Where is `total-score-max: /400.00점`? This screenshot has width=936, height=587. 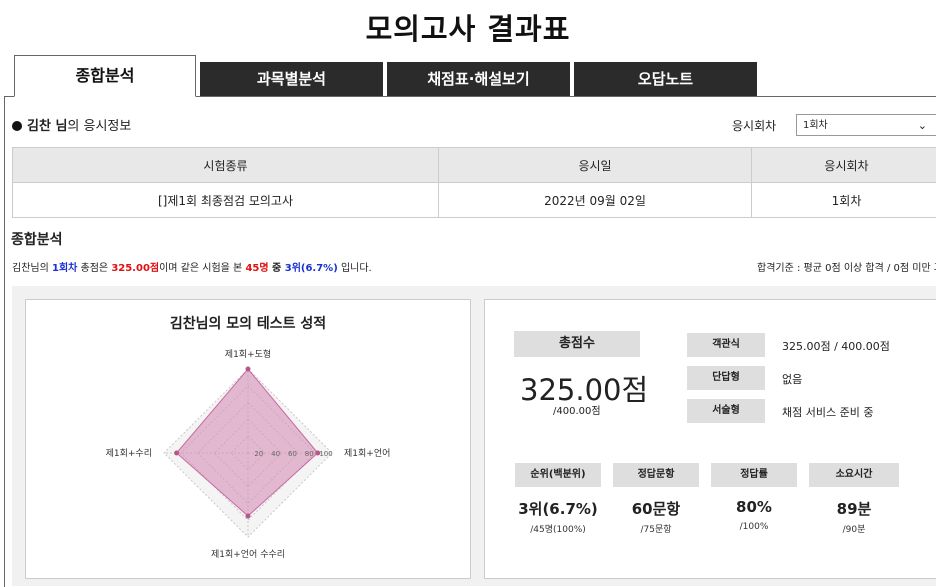 total-score-max: /400.00점 is located at coordinates (577, 409).